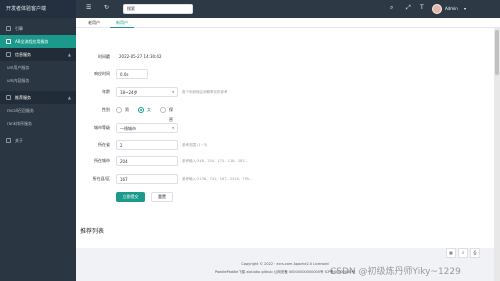  What do you see at coordinates (8, 140) in the screenshot?
I see `about-icon` at bounding box center [8, 140].